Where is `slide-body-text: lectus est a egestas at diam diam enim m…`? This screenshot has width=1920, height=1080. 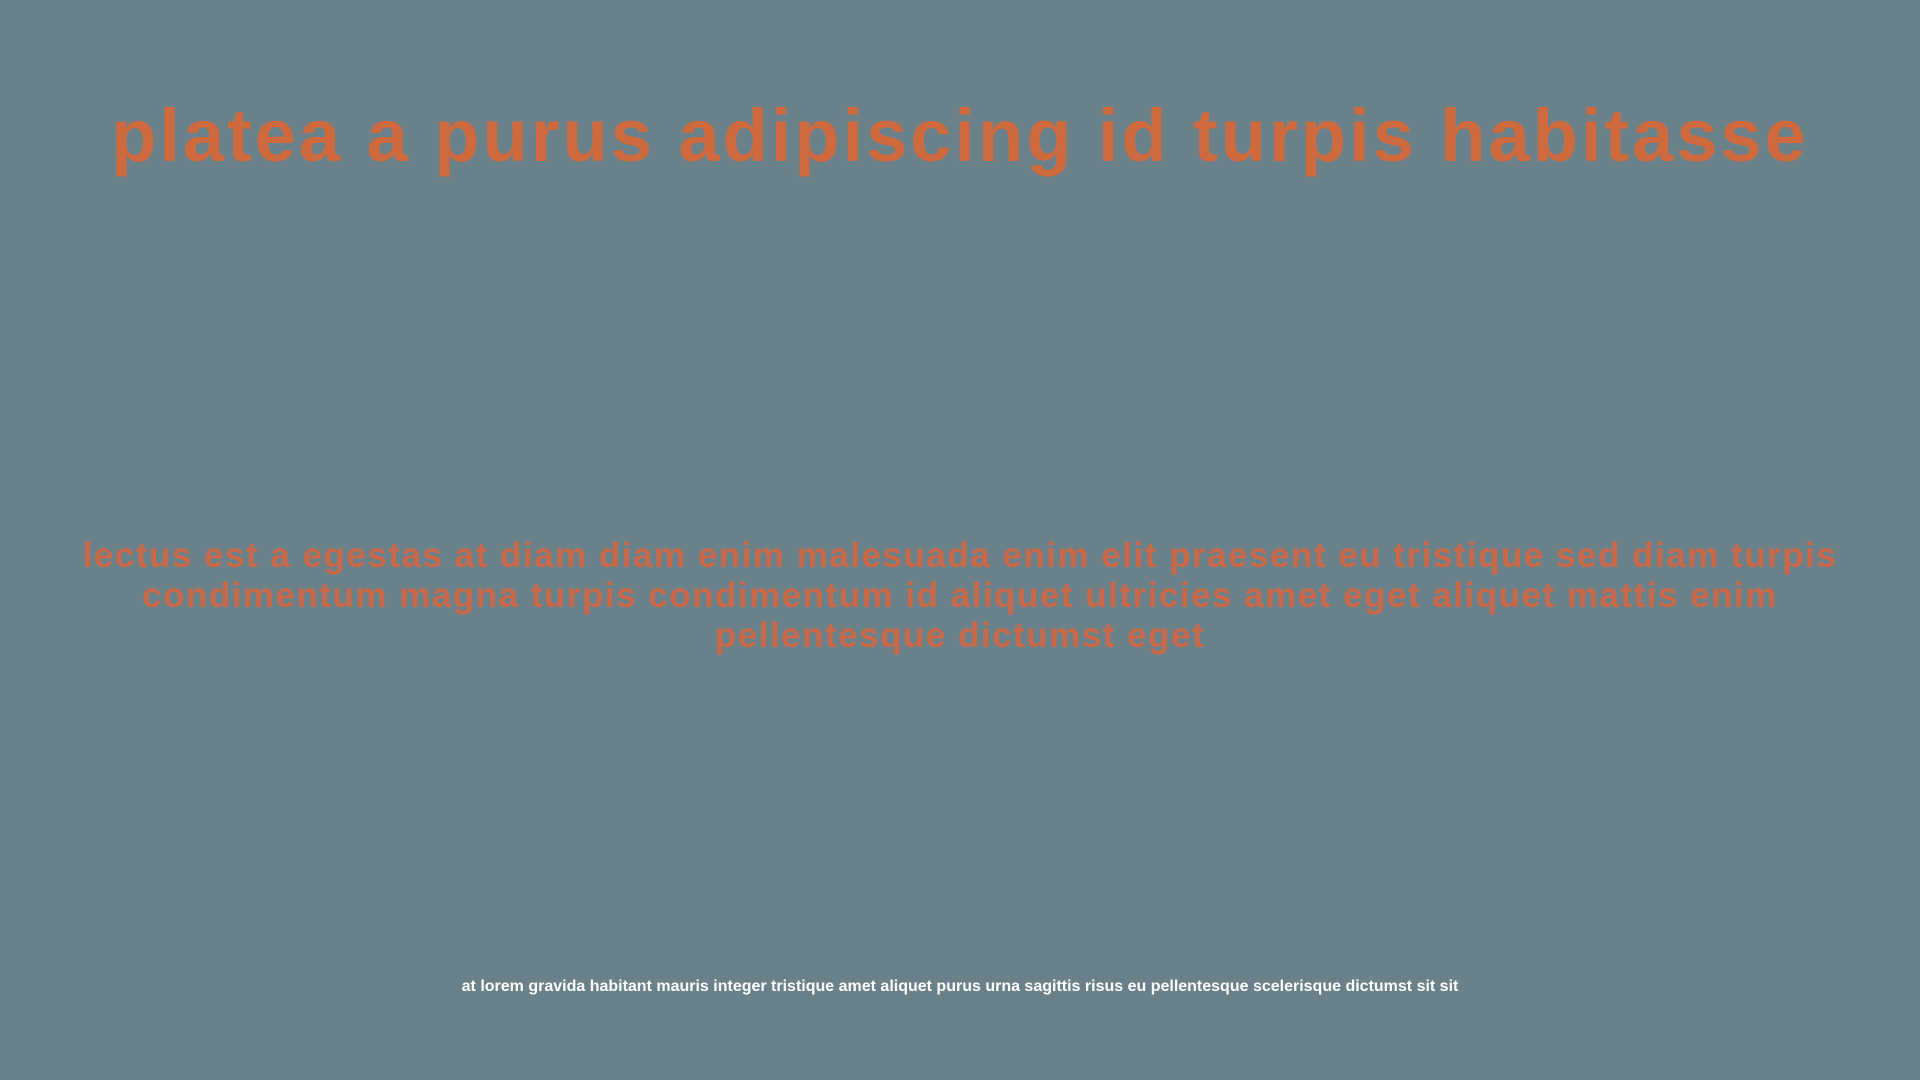 slide-body-text: lectus est a egestas at diam diam enim m… is located at coordinates (960, 595).